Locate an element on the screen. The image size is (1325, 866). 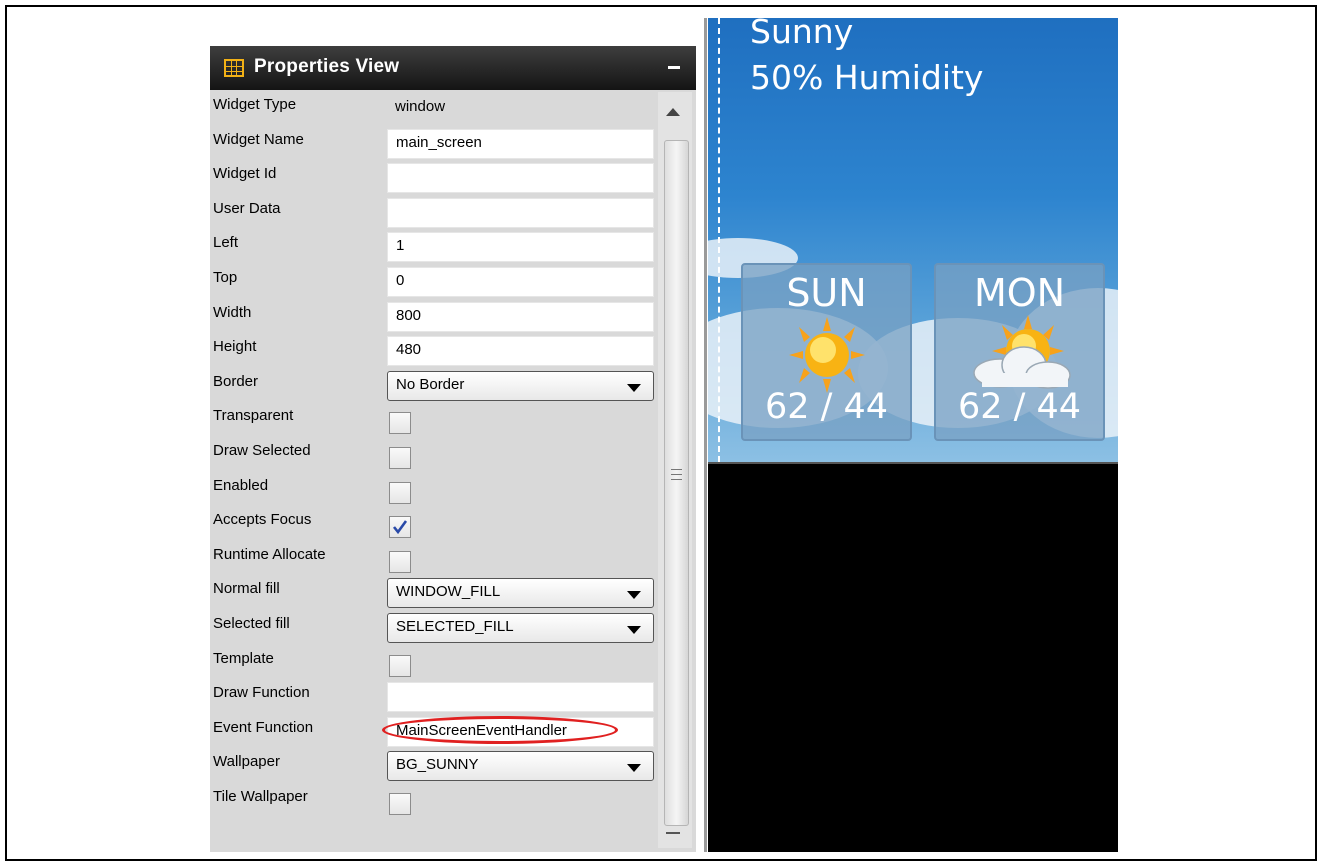
forecast-day: MON is located at coordinates (1019, 293).